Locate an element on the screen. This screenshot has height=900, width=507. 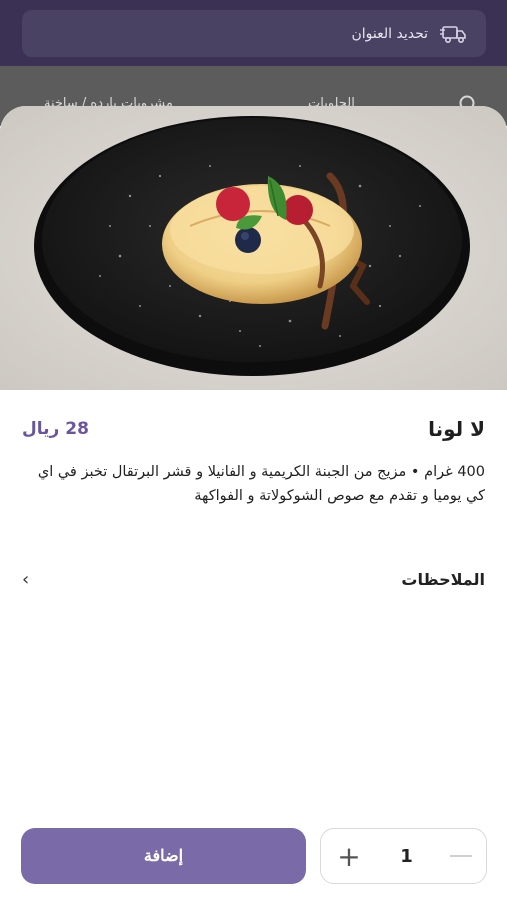
address-selector: تحديد العنوان is located at coordinates (254, 33).